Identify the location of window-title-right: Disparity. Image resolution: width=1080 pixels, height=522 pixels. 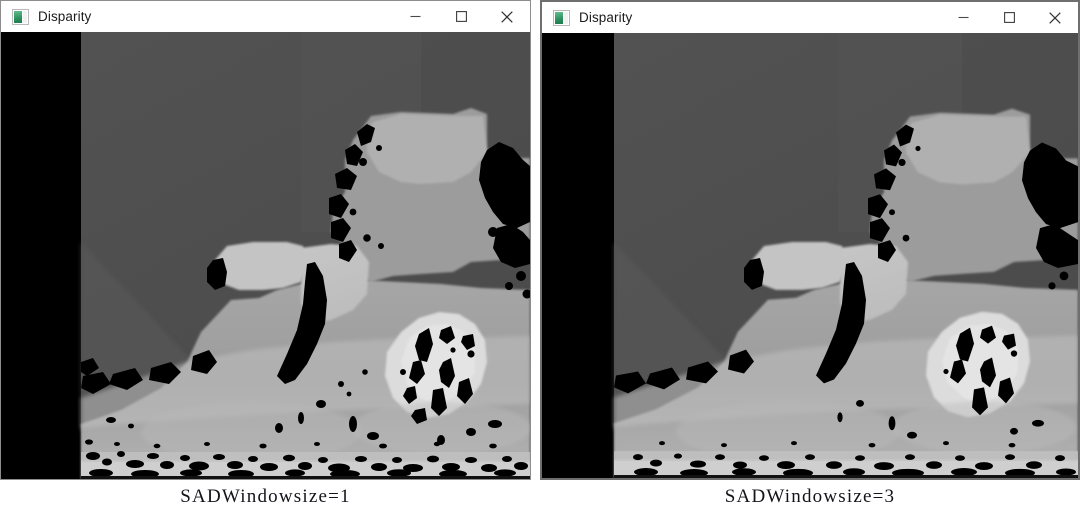
(606, 17).